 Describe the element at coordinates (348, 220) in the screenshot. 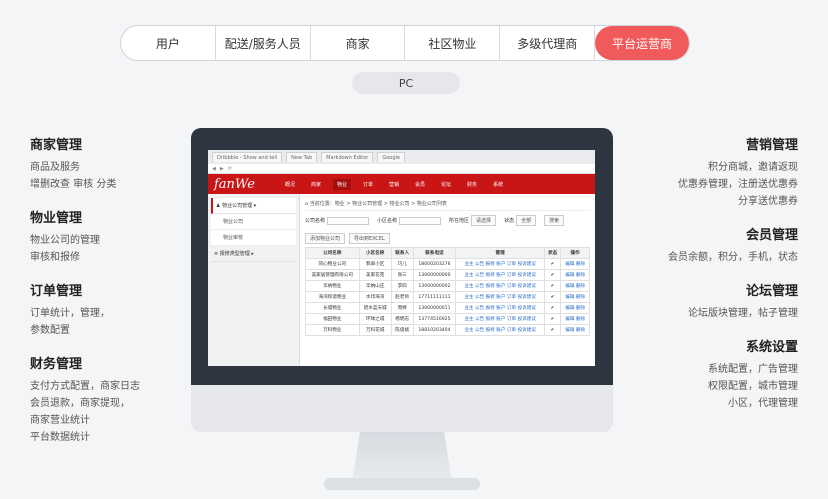

I see `company-input` at that location.